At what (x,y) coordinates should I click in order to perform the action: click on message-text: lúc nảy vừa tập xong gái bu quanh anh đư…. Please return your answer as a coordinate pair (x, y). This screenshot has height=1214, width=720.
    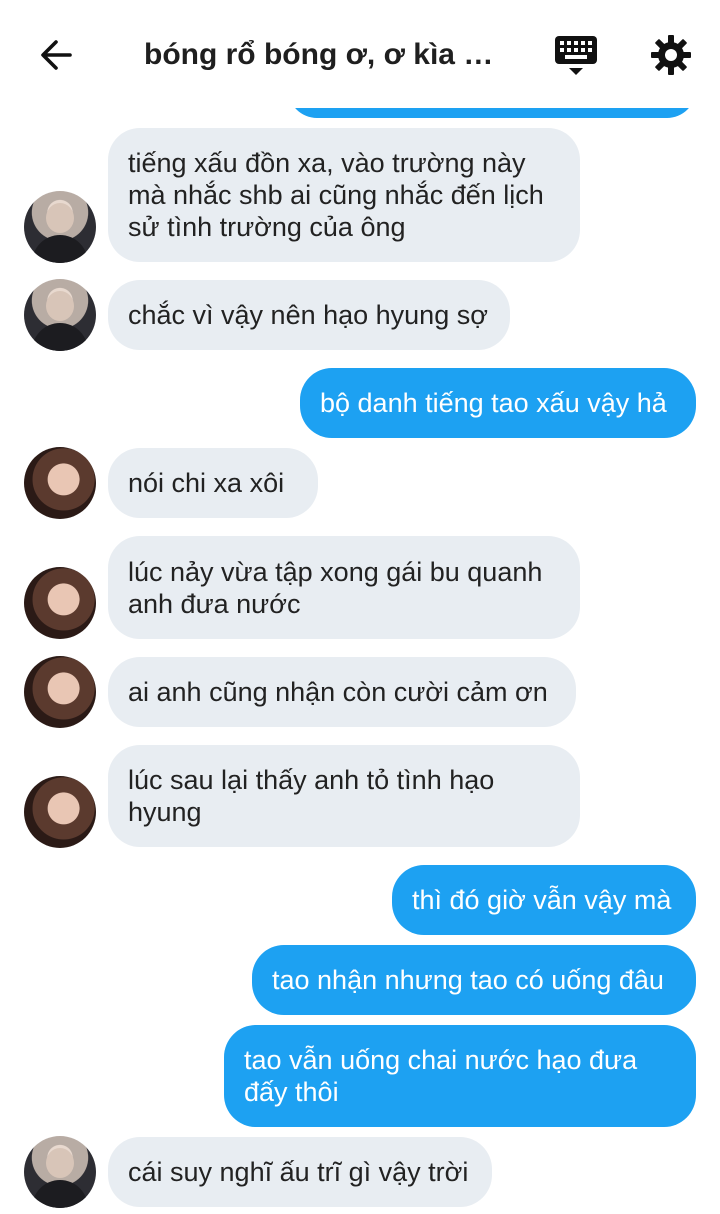
    Looking at the image, I should click on (335, 587).